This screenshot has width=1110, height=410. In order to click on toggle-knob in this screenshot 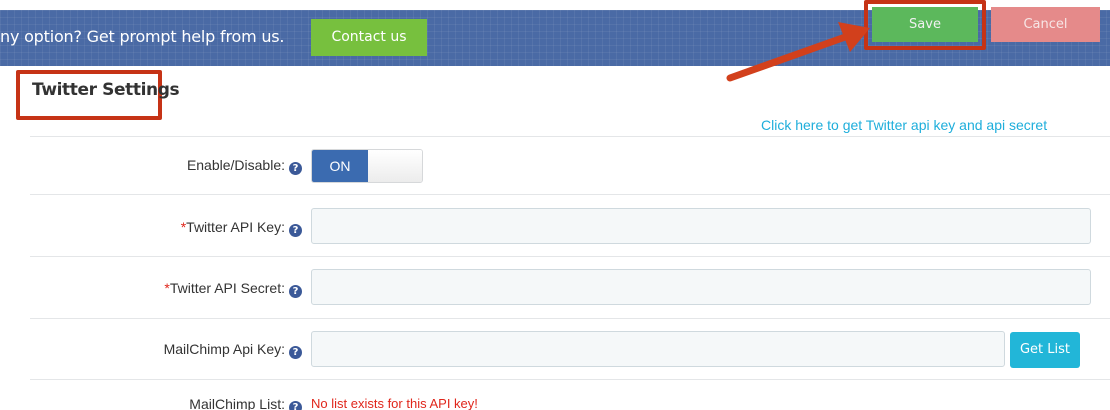, I will do `click(395, 166)`.